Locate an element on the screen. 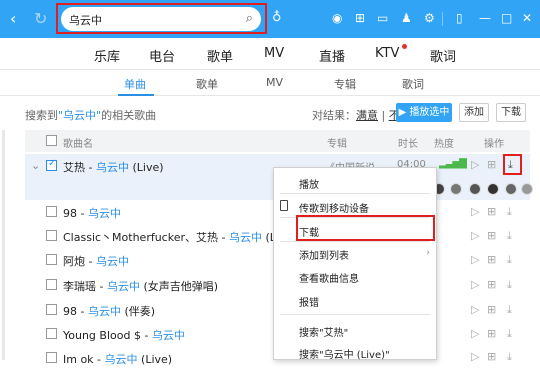 The width and height of the screenshot is (540, 370). song-name: Young Blood $ - is located at coordinates (107, 335).